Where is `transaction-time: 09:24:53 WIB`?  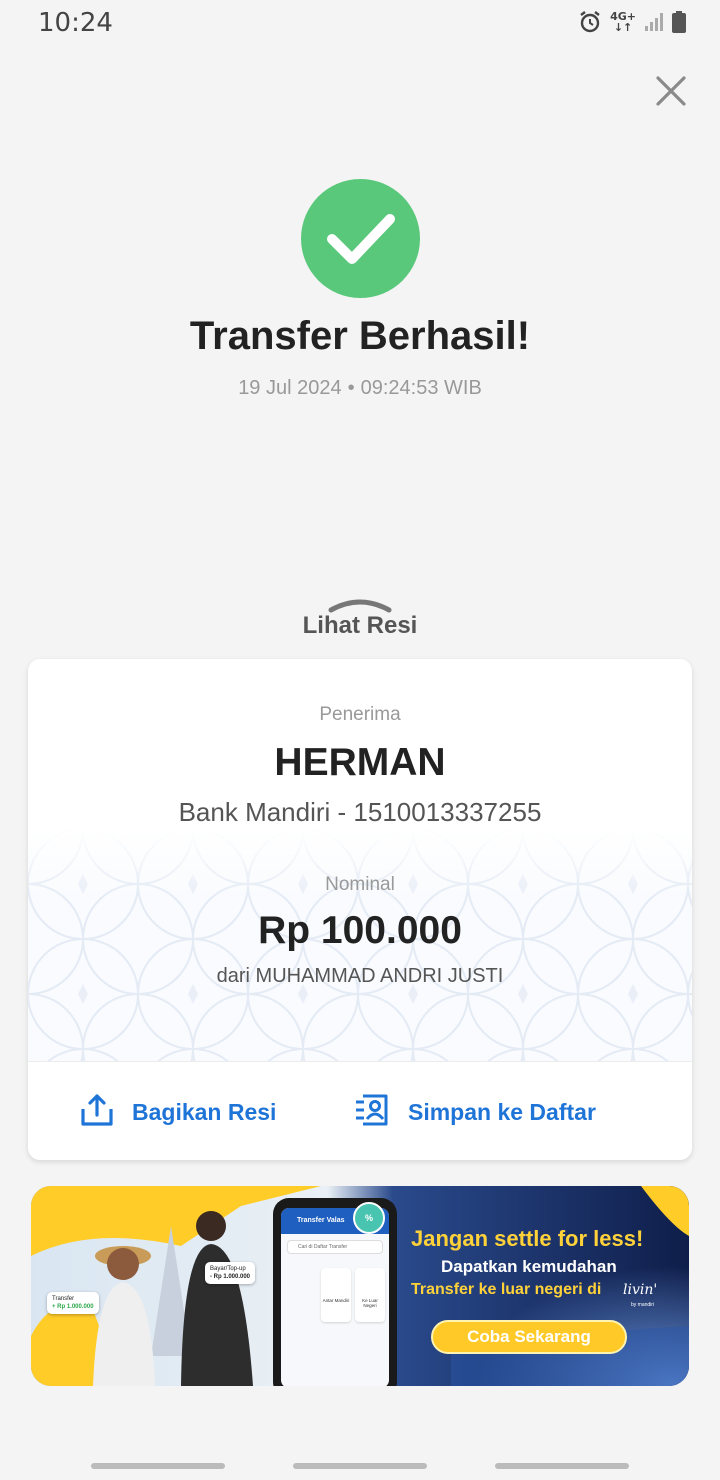 transaction-time: 09:24:53 WIB is located at coordinates (421, 388).